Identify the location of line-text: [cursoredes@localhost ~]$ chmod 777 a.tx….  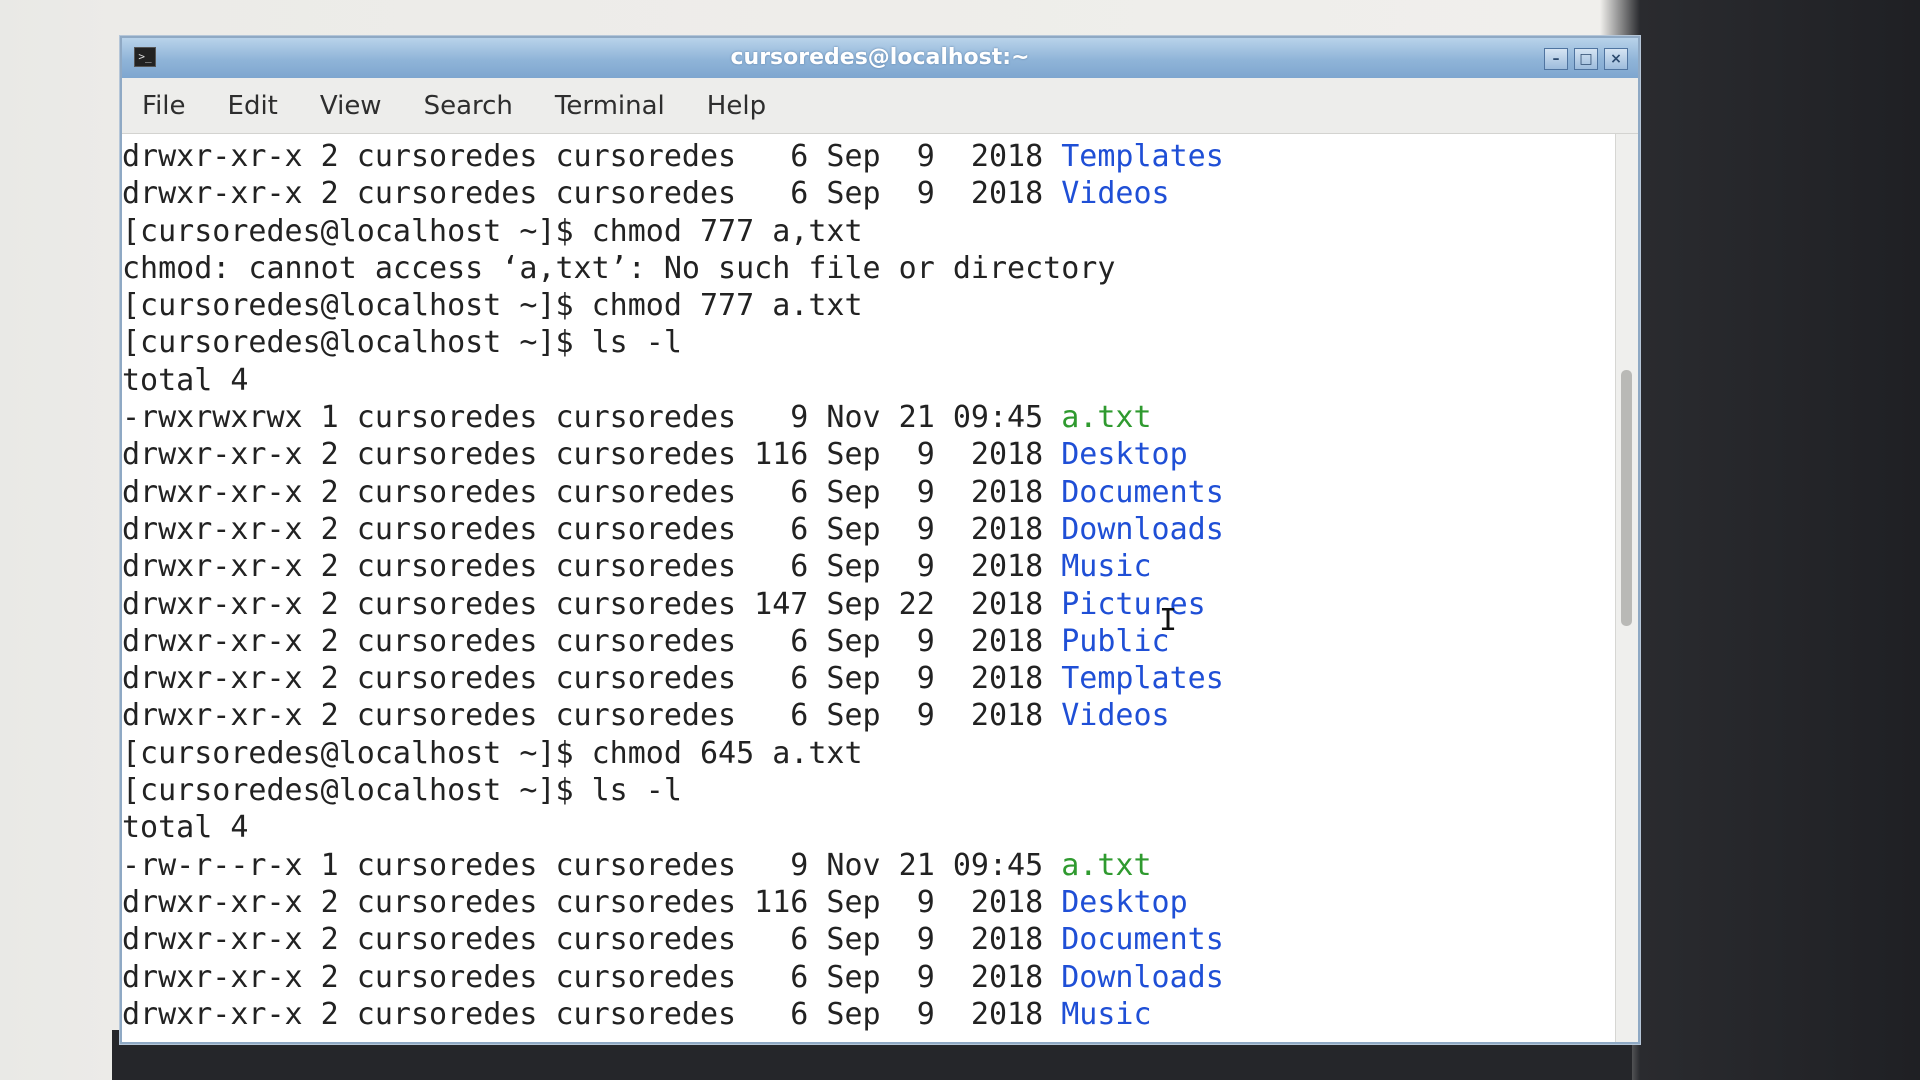
(492, 306).